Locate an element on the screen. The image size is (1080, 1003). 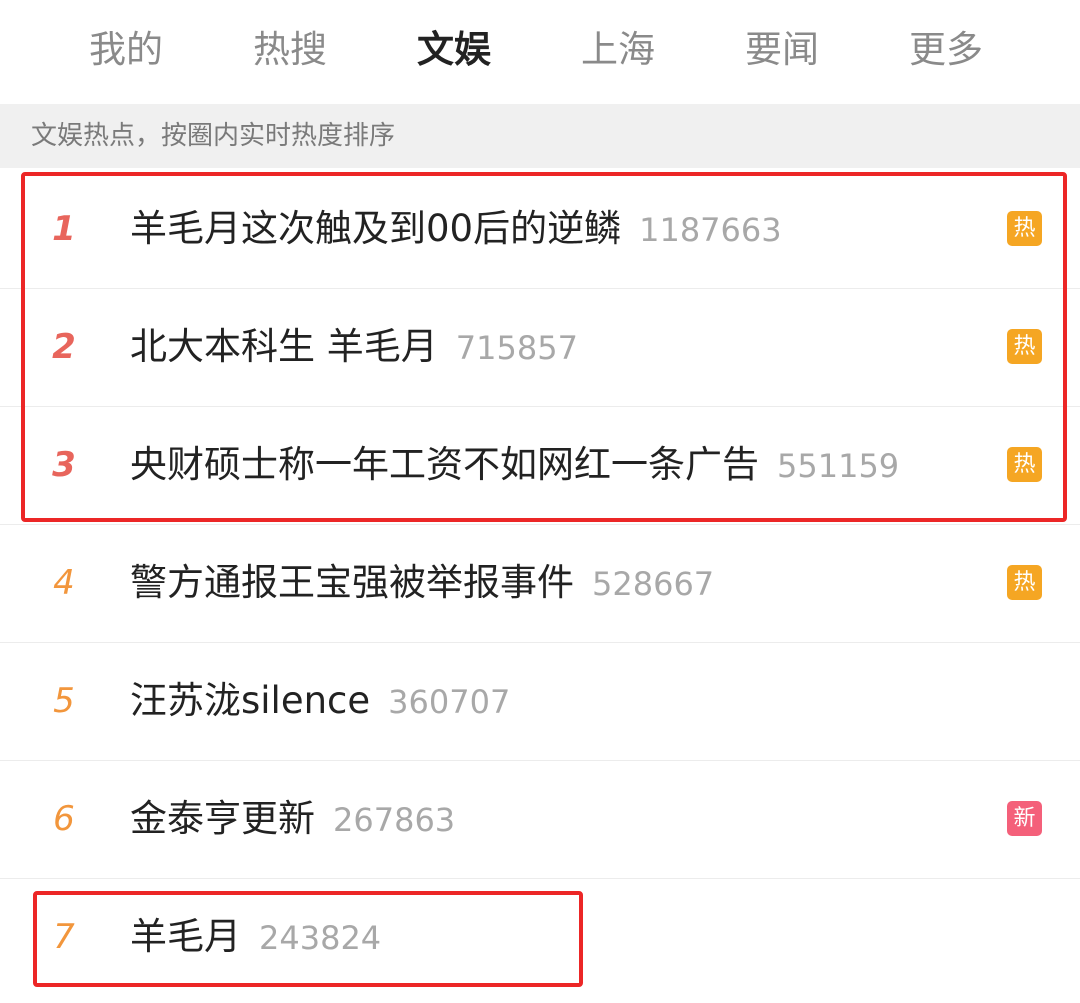
trending-title: 汪苏泷silence 360707 is located at coordinates (320, 701).